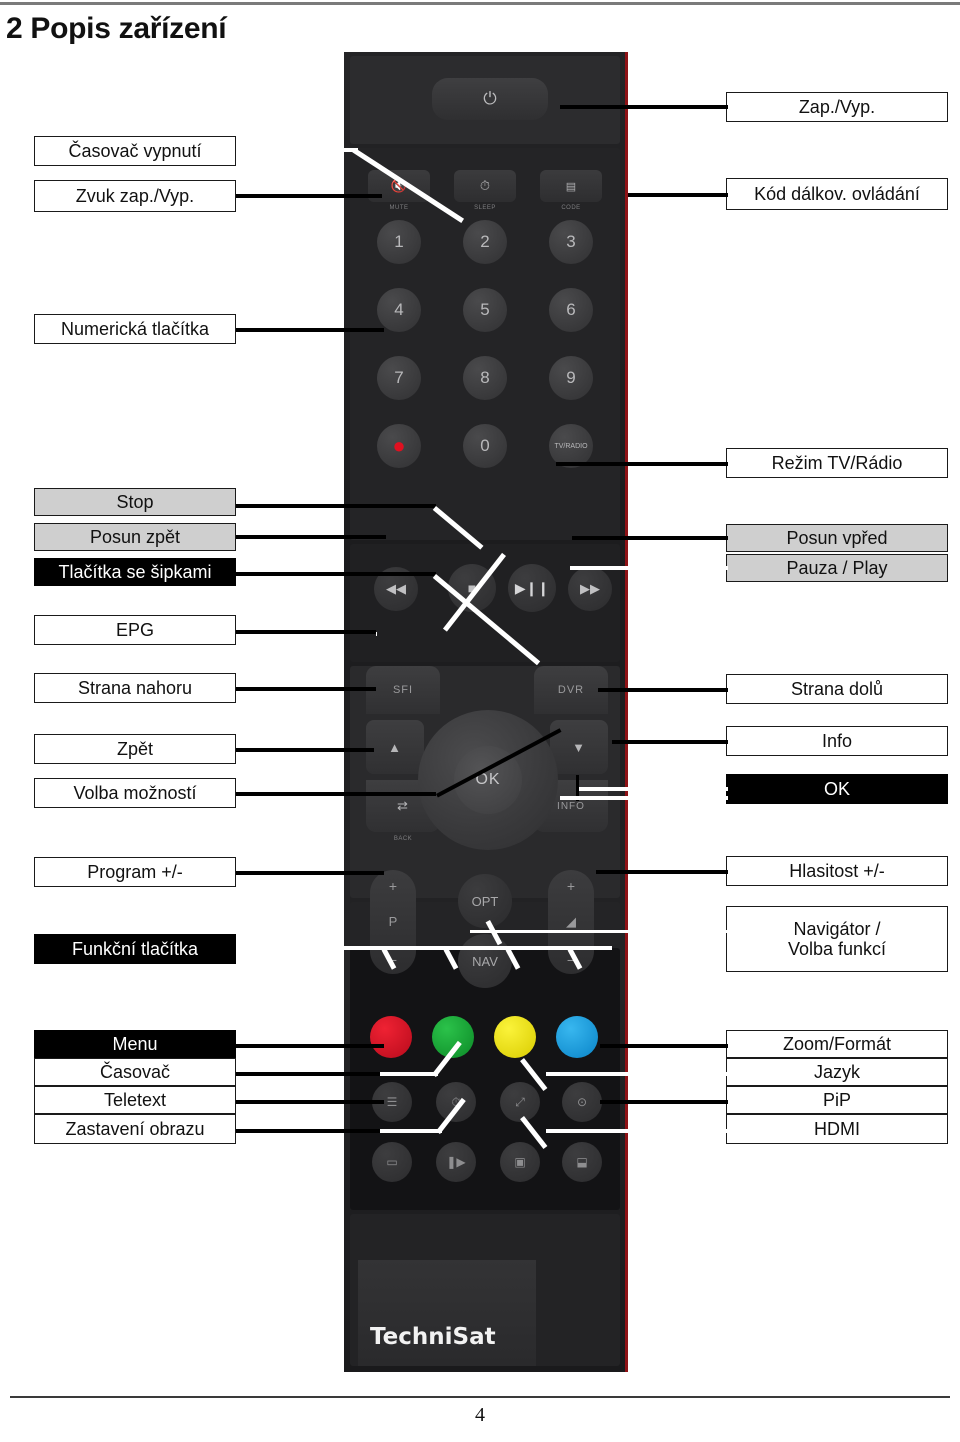 This screenshot has height=1442, width=960. Describe the element at coordinates (520, 1102) in the screenshot. I see `zoom-format-button: ⤢` at that location.